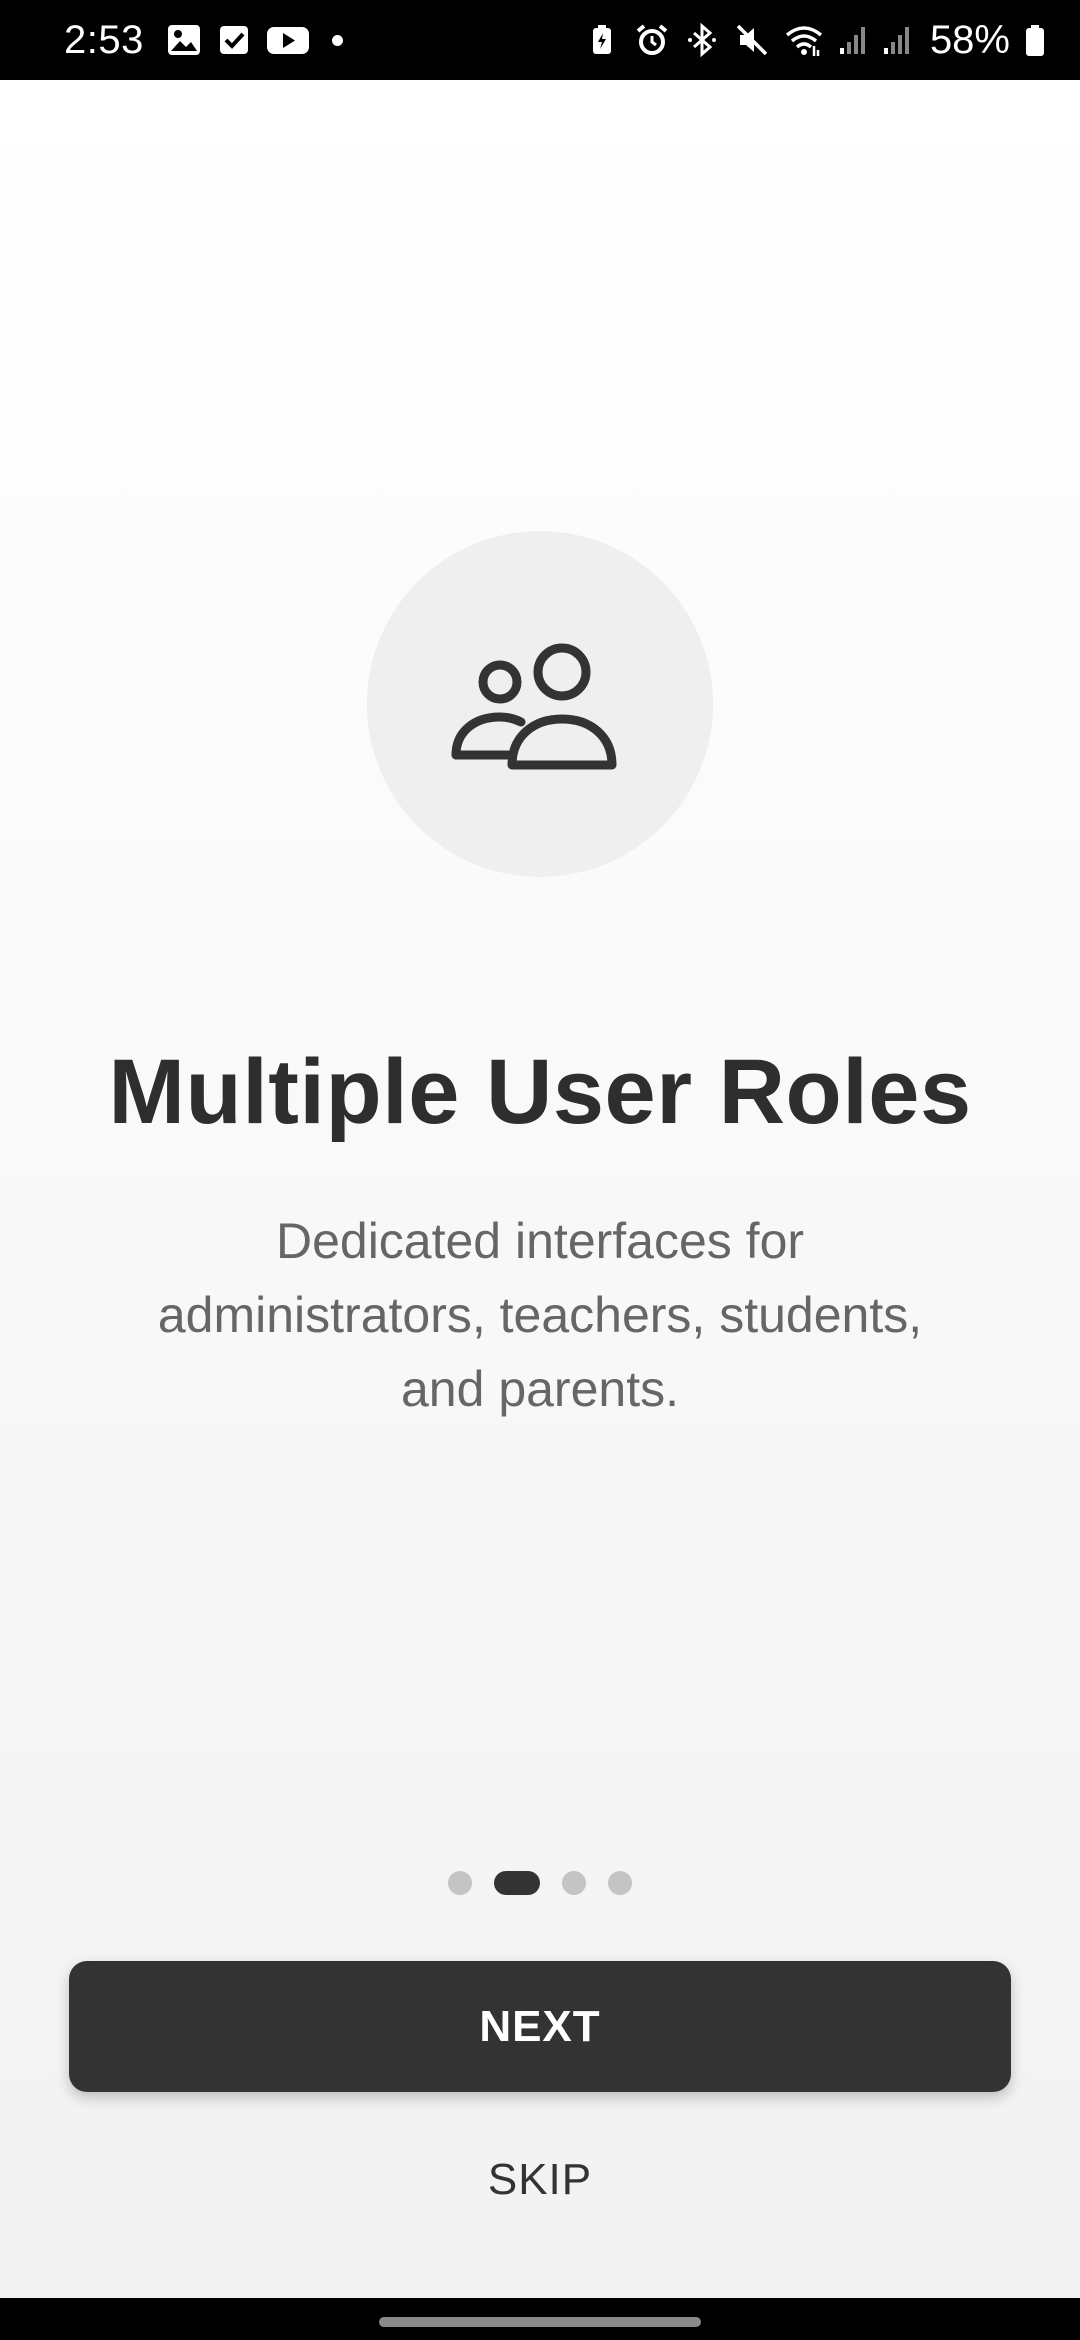 This screenshot has height=2340, width=1080. I want to click on home-gesture-handle, so click(540, 2322).